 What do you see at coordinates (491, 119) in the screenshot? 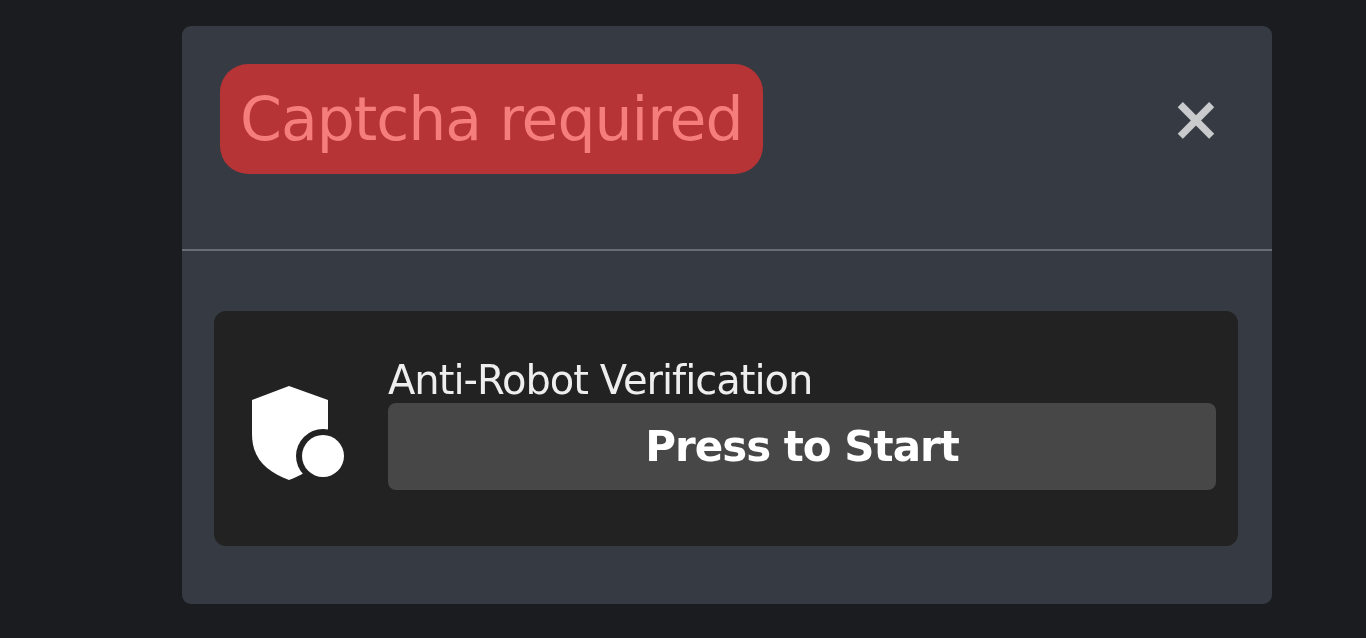
I see `dialog-title: Captcha required` at bounding box center [491, 119].